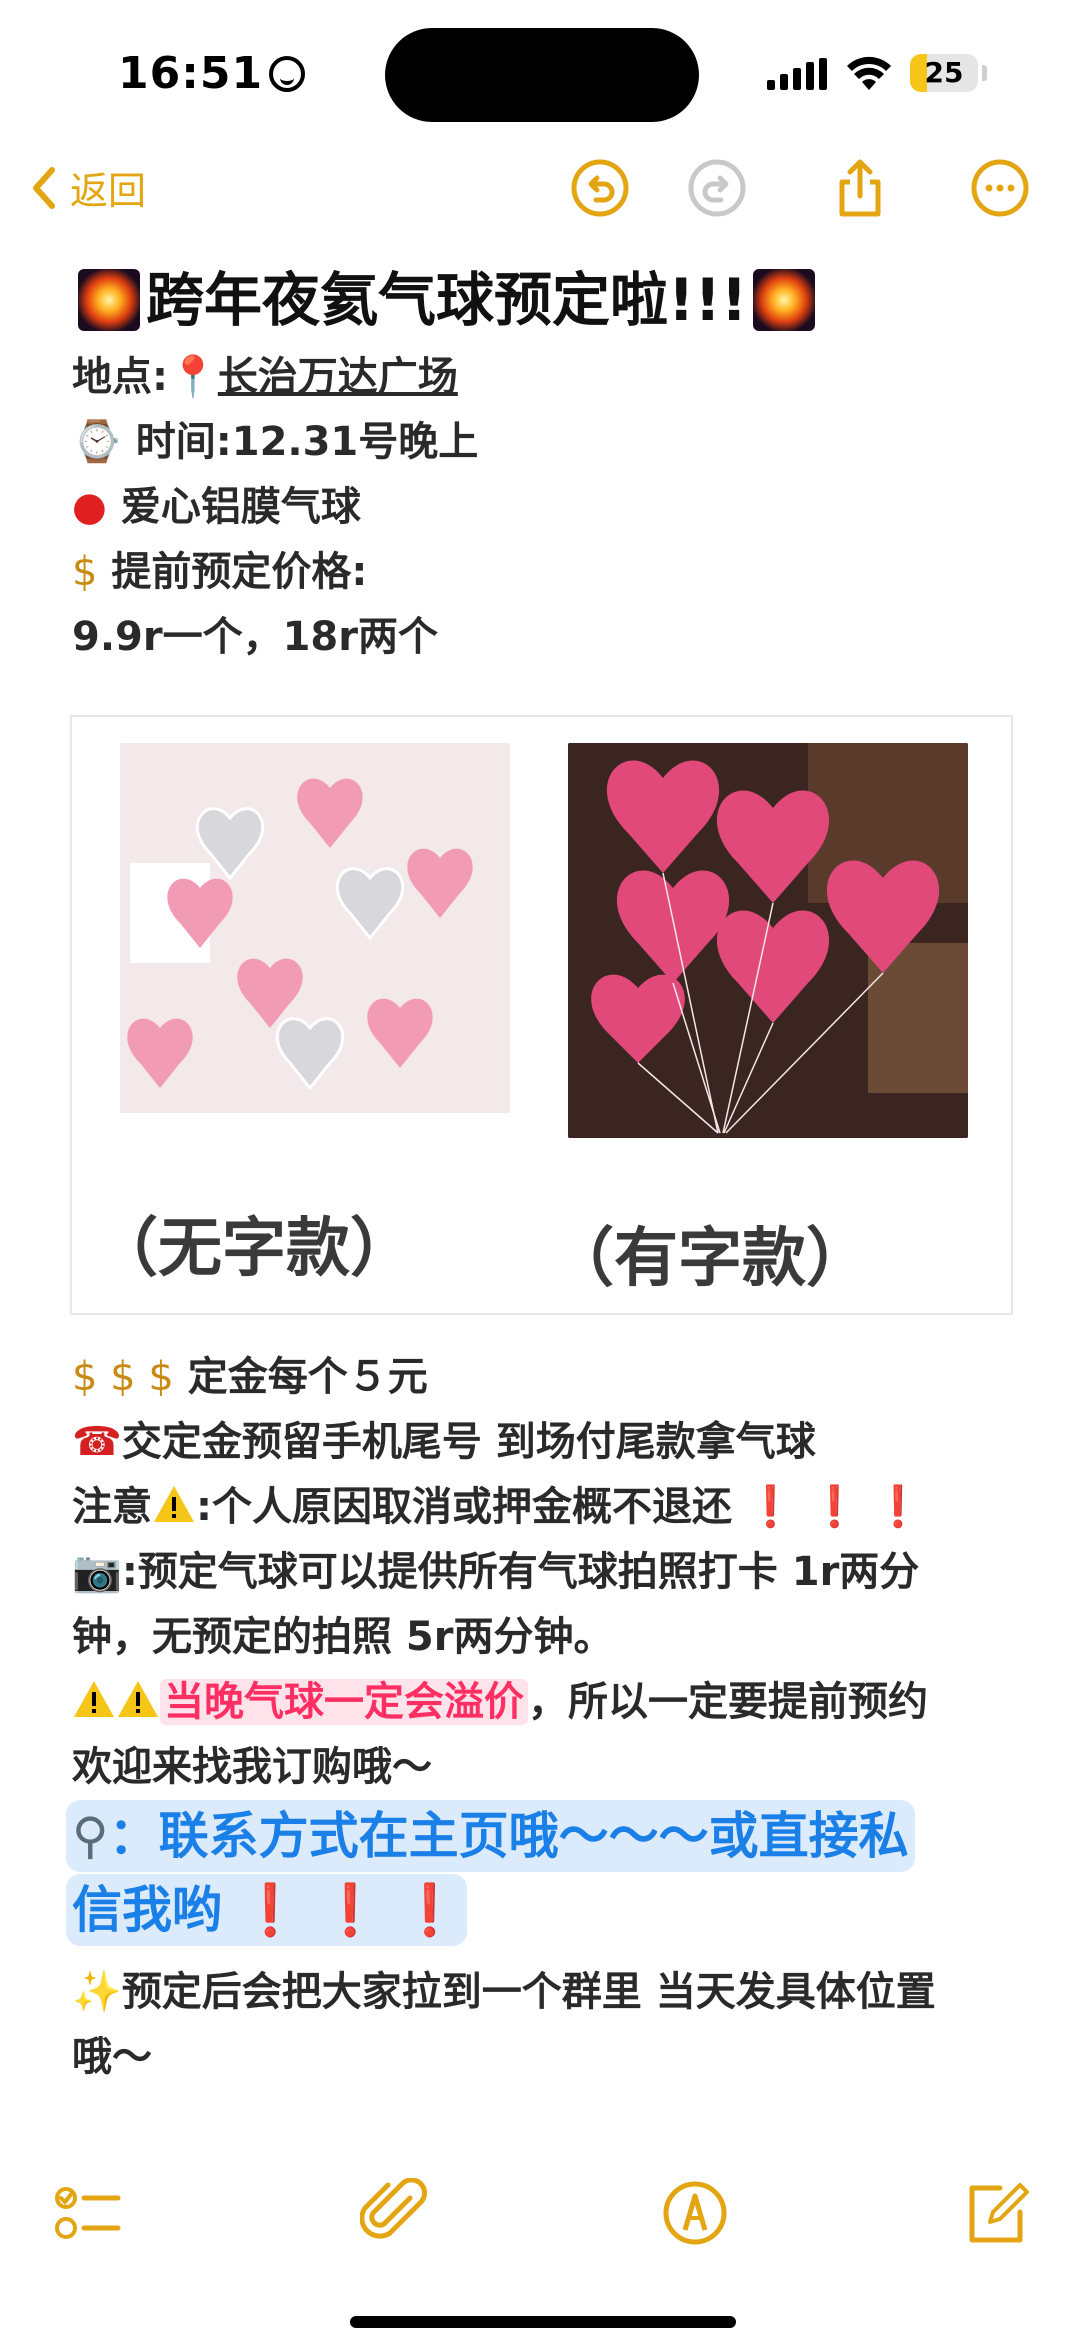  I want to click on deposit-text: 定金每个５元, so click(307, 1377).